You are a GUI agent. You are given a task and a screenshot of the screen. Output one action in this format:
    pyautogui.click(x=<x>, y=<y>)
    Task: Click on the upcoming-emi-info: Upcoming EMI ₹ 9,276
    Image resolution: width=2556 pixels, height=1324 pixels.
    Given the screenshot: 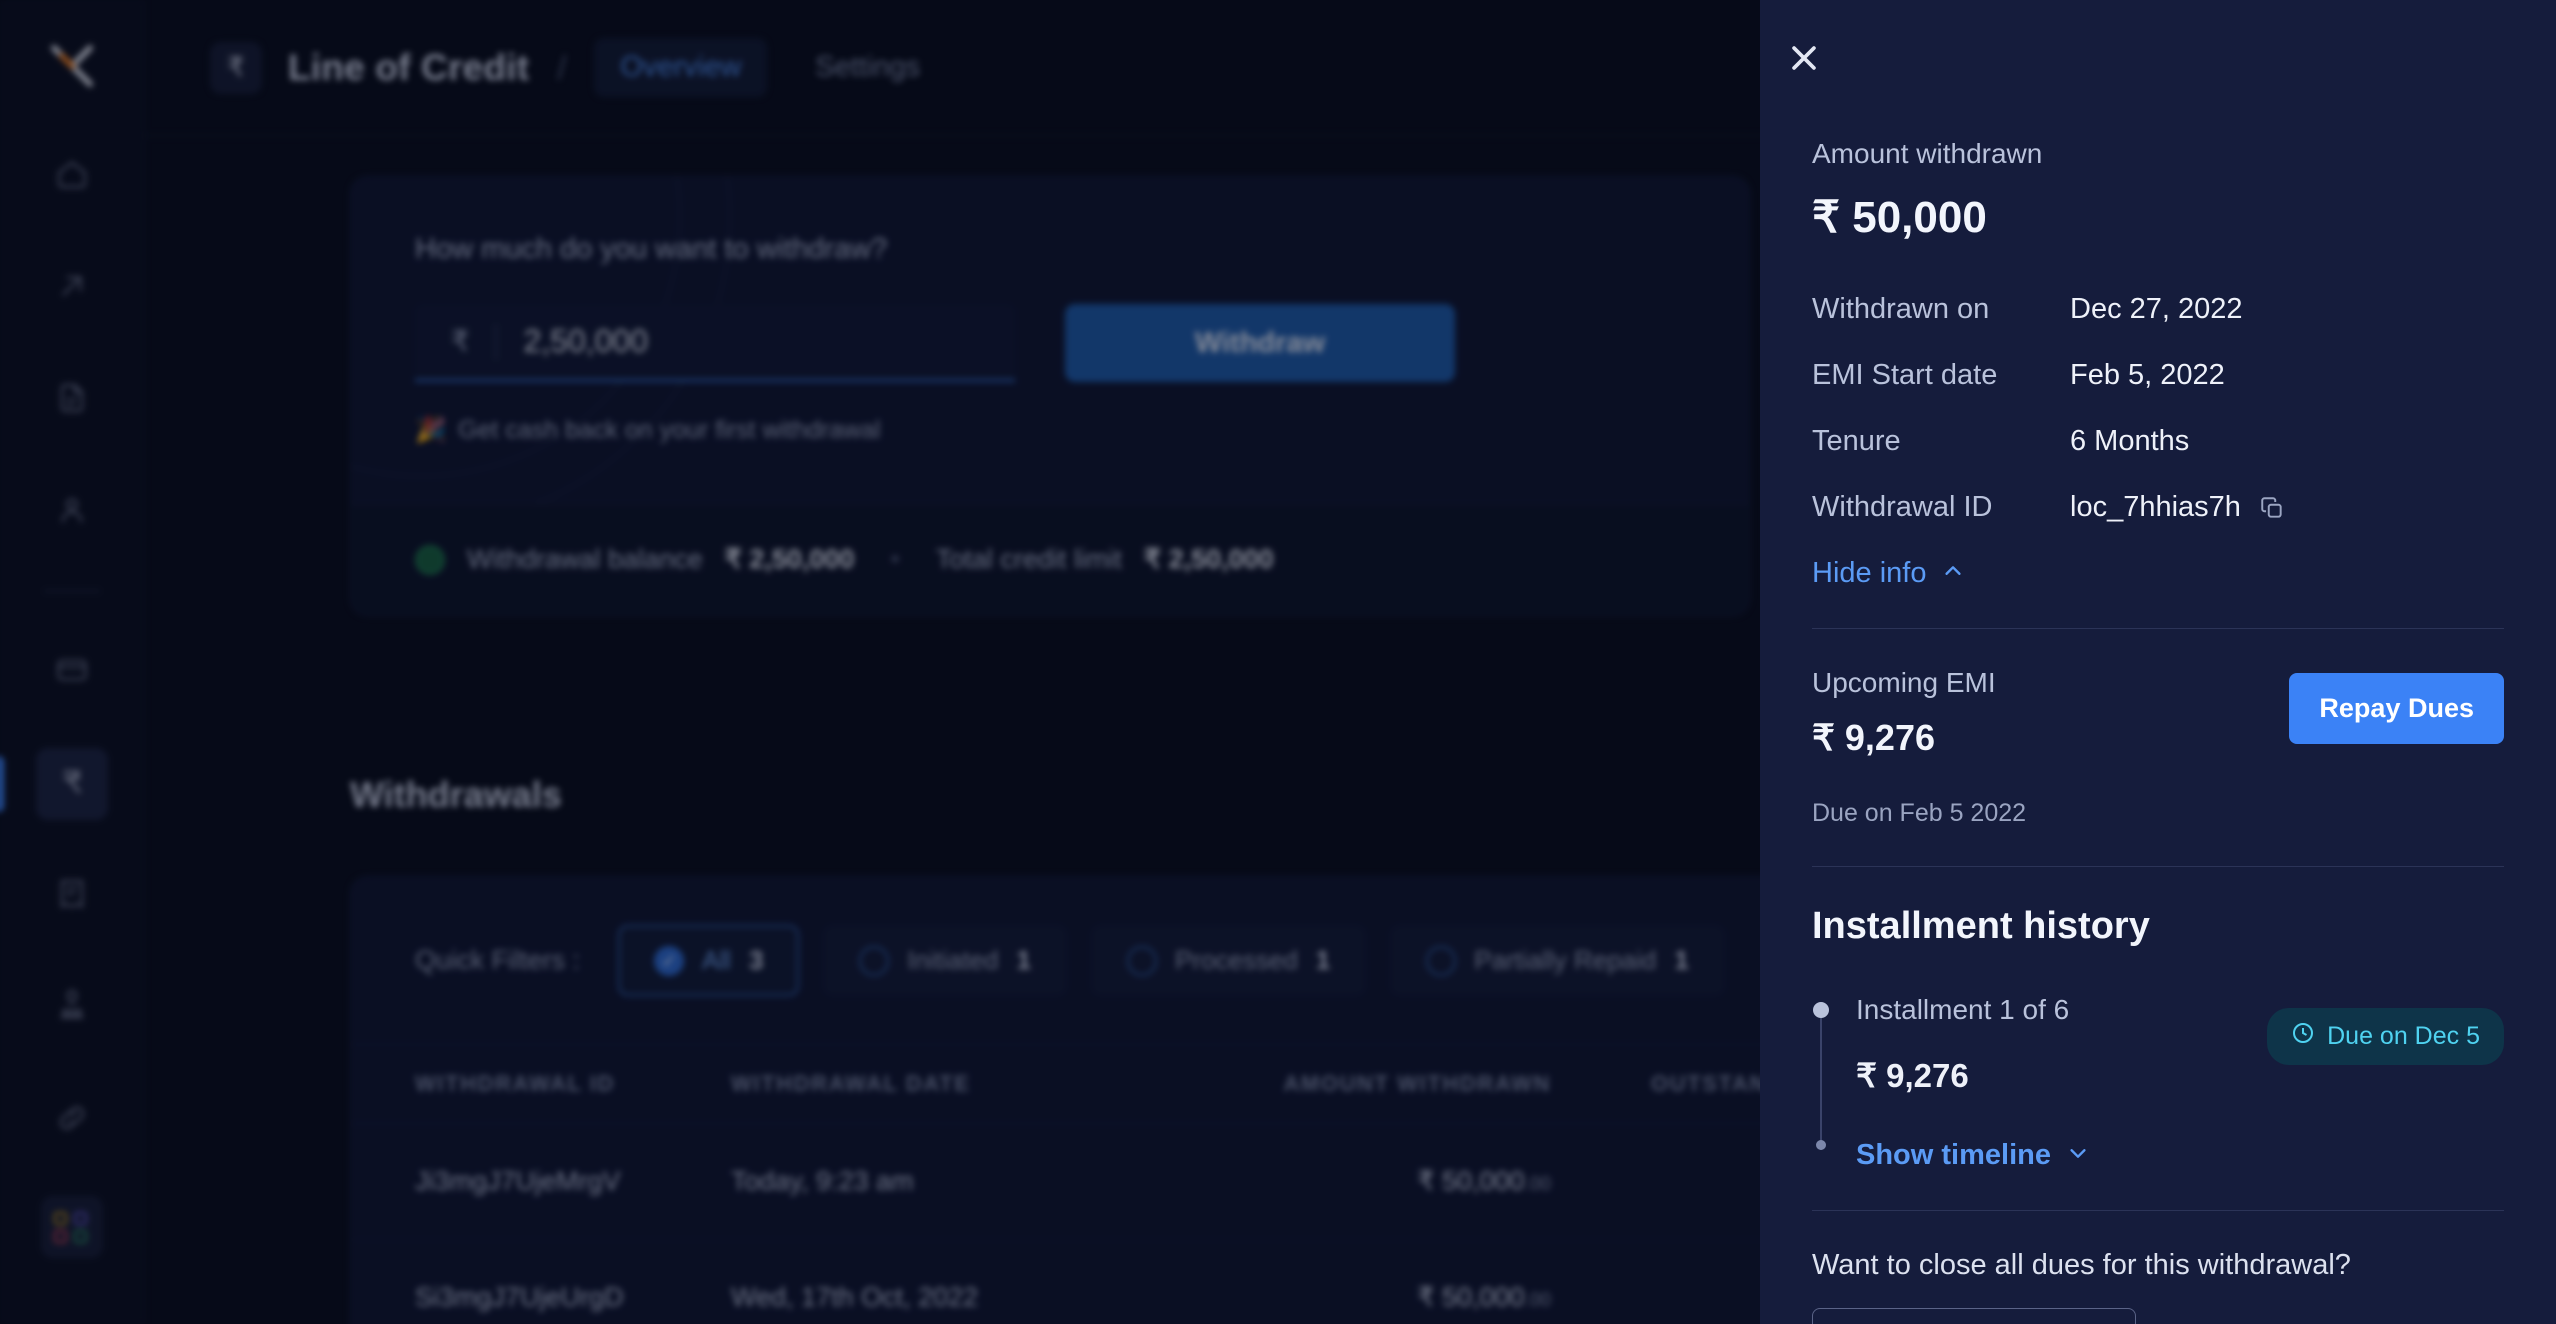 What is the action you would take?
    pyautogui.click(x=1904, y=713)
    